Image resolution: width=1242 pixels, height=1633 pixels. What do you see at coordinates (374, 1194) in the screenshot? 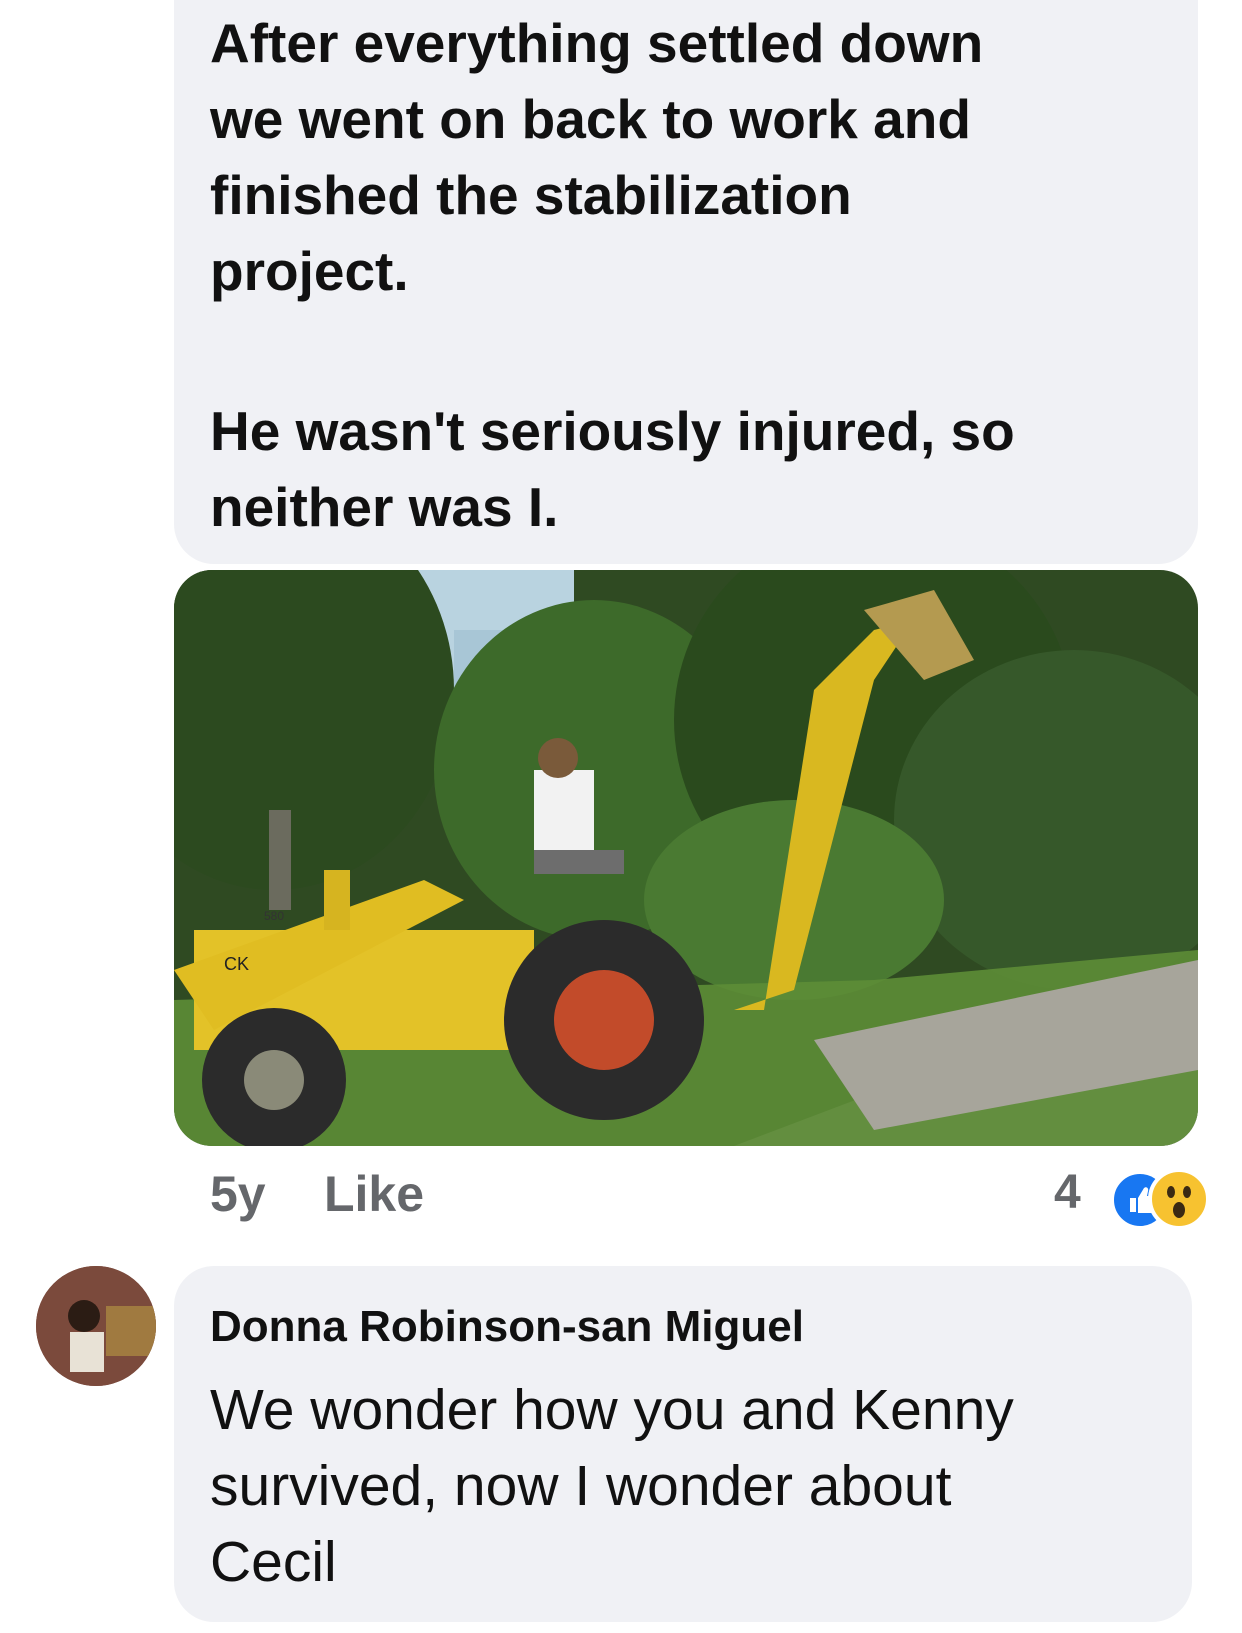
I see `like-button: Like` at bounding box center [374, 1194].